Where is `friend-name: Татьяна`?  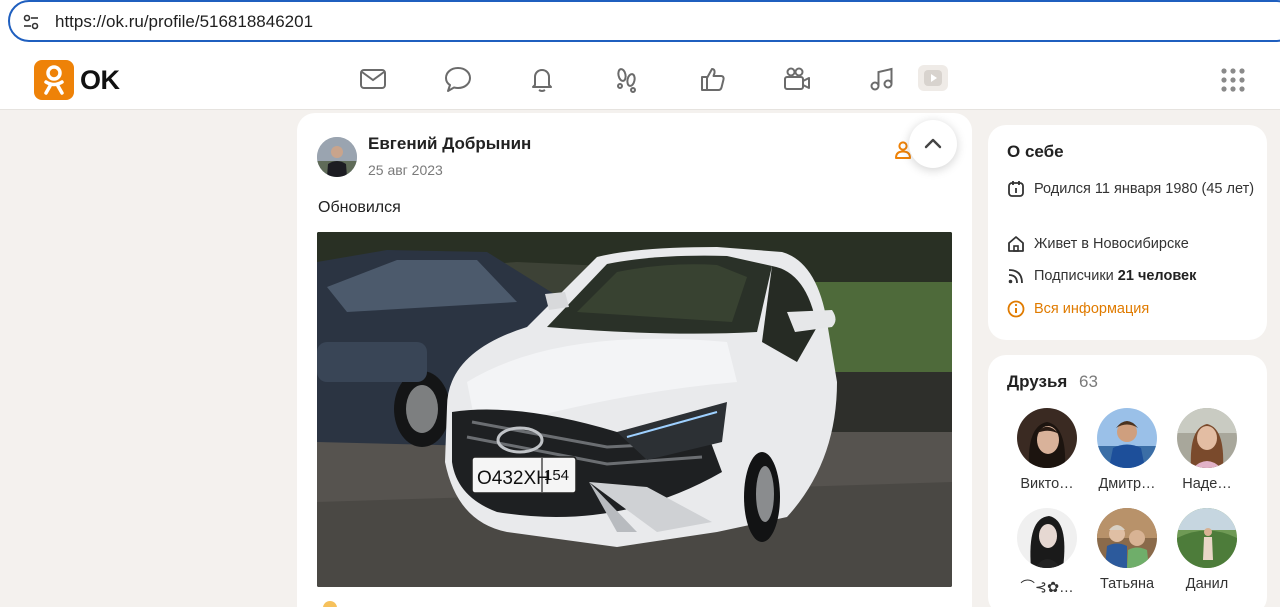
friend-name: Татьяна is located at coordinates (1127, 584).